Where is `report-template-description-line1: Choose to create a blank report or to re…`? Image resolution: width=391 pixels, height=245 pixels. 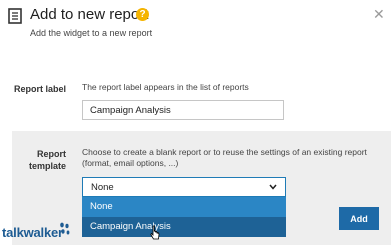 report-template-description-line1: Choose to create a blank report or to re… is located at coordinates (224, 152).